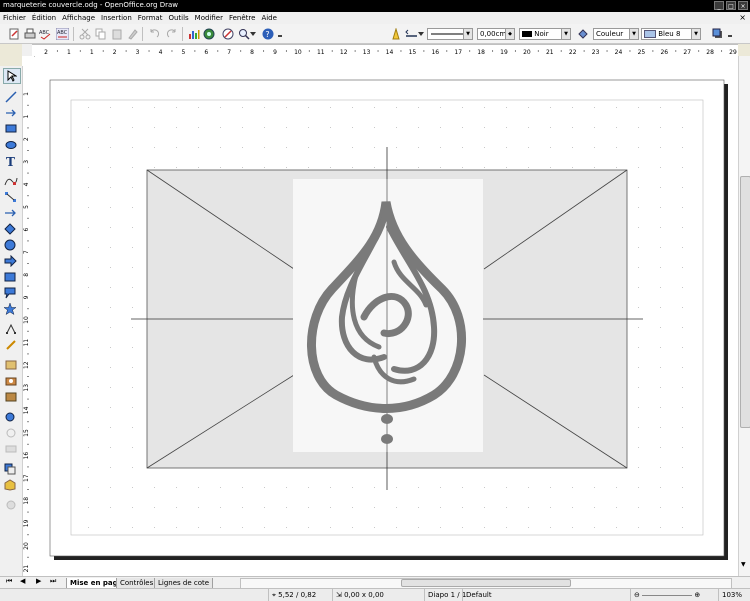  I want to click on close-document-icon: ×, so click(742, 18).